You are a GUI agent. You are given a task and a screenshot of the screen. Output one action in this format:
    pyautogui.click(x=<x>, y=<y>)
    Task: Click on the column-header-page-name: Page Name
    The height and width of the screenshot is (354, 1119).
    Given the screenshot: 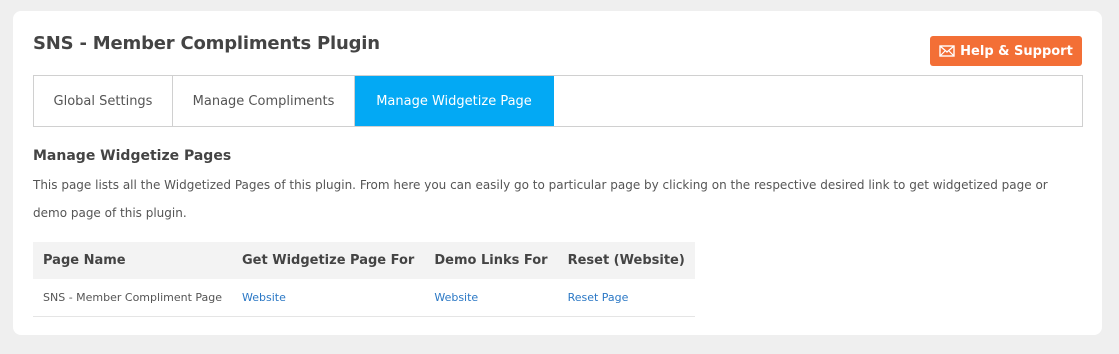 What is the action you would take?
    pyautogui.click(x=84, y=260)
    